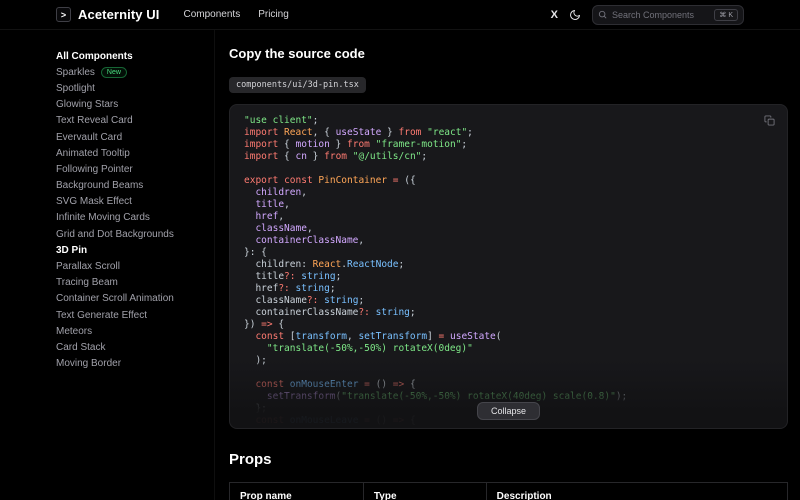 Image resolution: width=800 pixels, height=500 pixels. Describe the element at coordinates (115, 299) in the screenshot. I see `sidebar-item-label: Container Scroll Animation` at that location.